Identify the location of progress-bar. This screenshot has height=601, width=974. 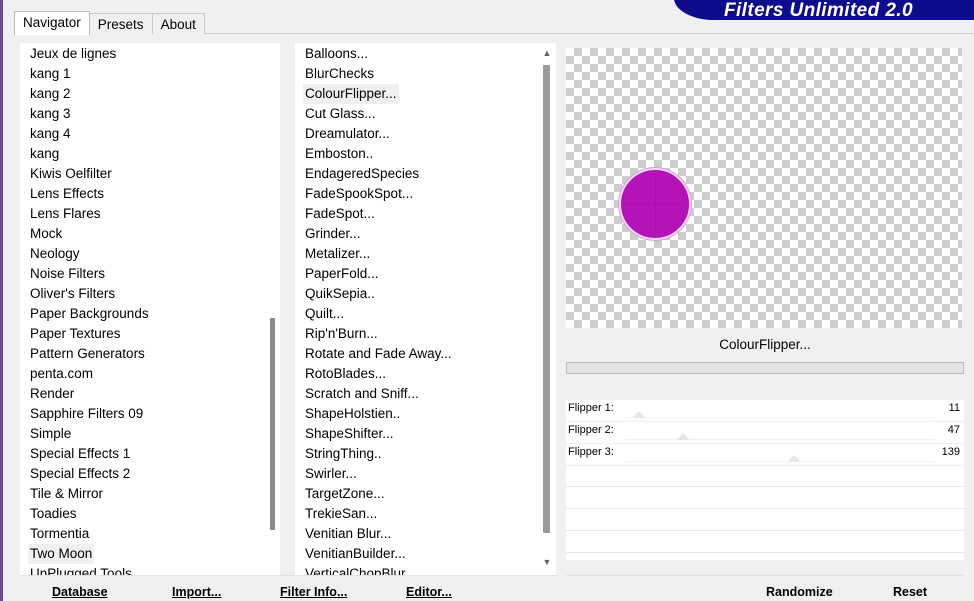
(765, 368).